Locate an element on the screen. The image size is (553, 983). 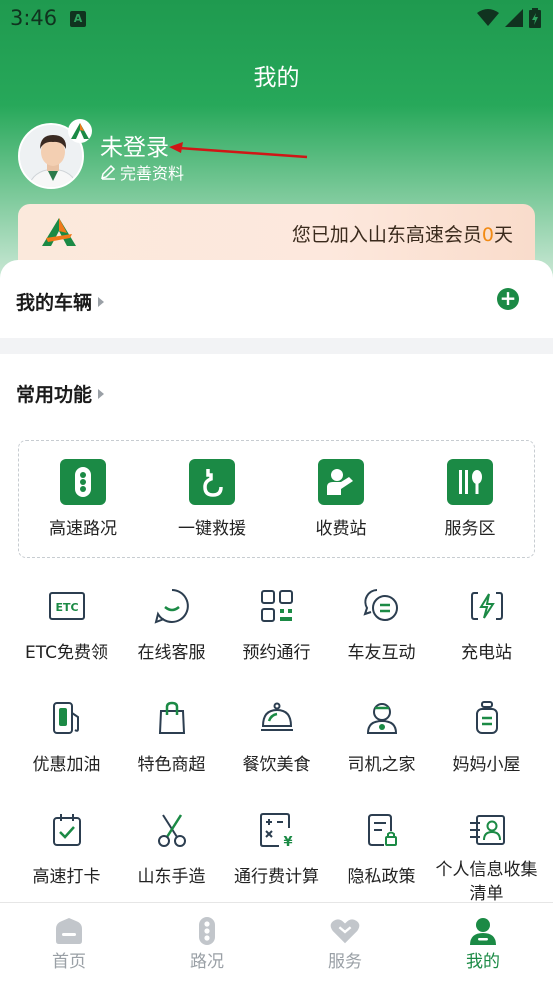
function-etc: ETC ETC免费领 is located at coordinates (66, 624).